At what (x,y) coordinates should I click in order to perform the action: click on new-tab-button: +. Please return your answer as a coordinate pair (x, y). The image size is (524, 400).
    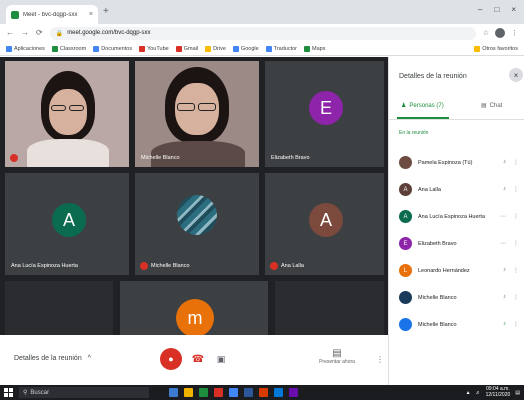
    Looking at the image, I should click on (106, 12).